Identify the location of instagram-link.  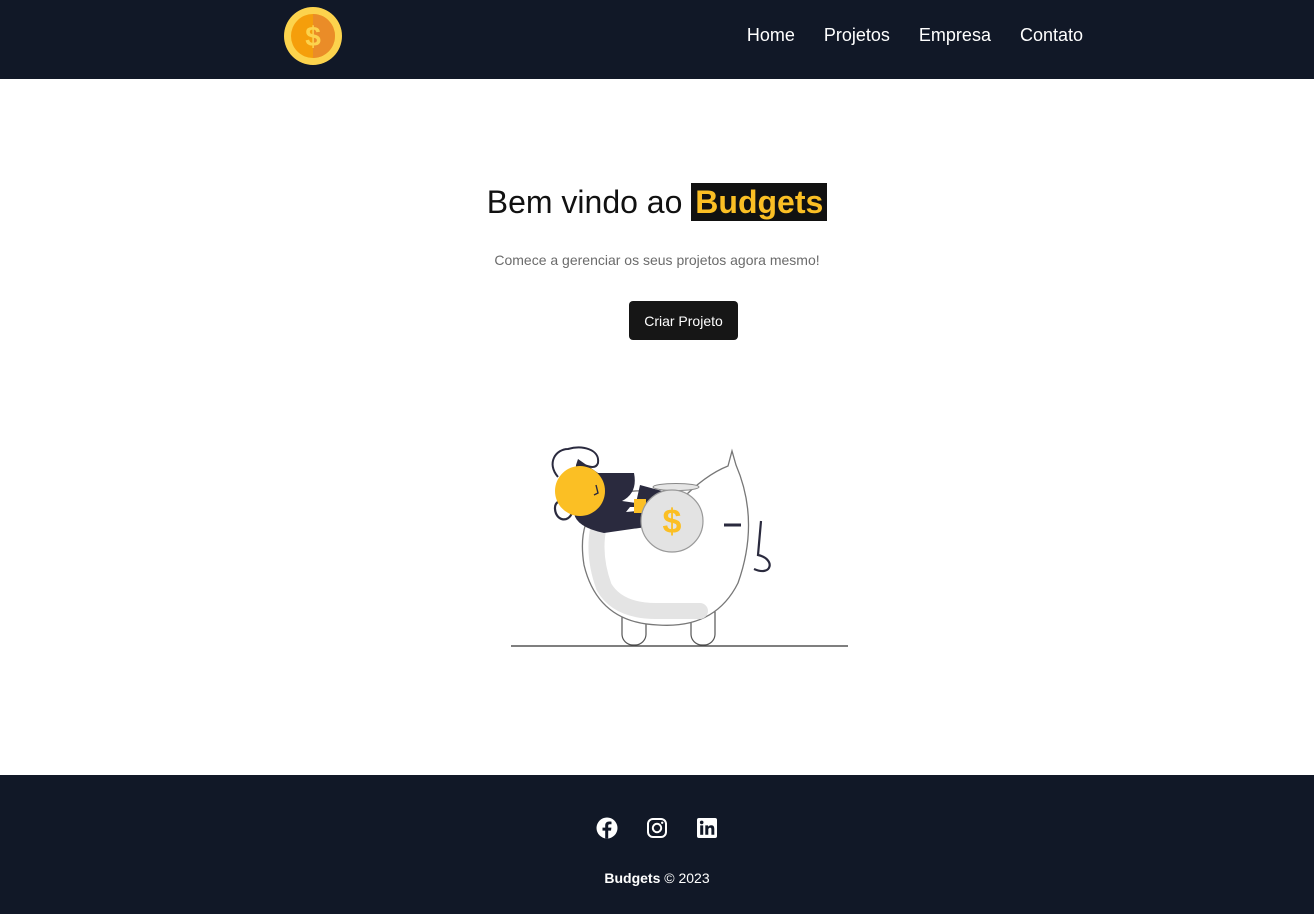
(657, 828).